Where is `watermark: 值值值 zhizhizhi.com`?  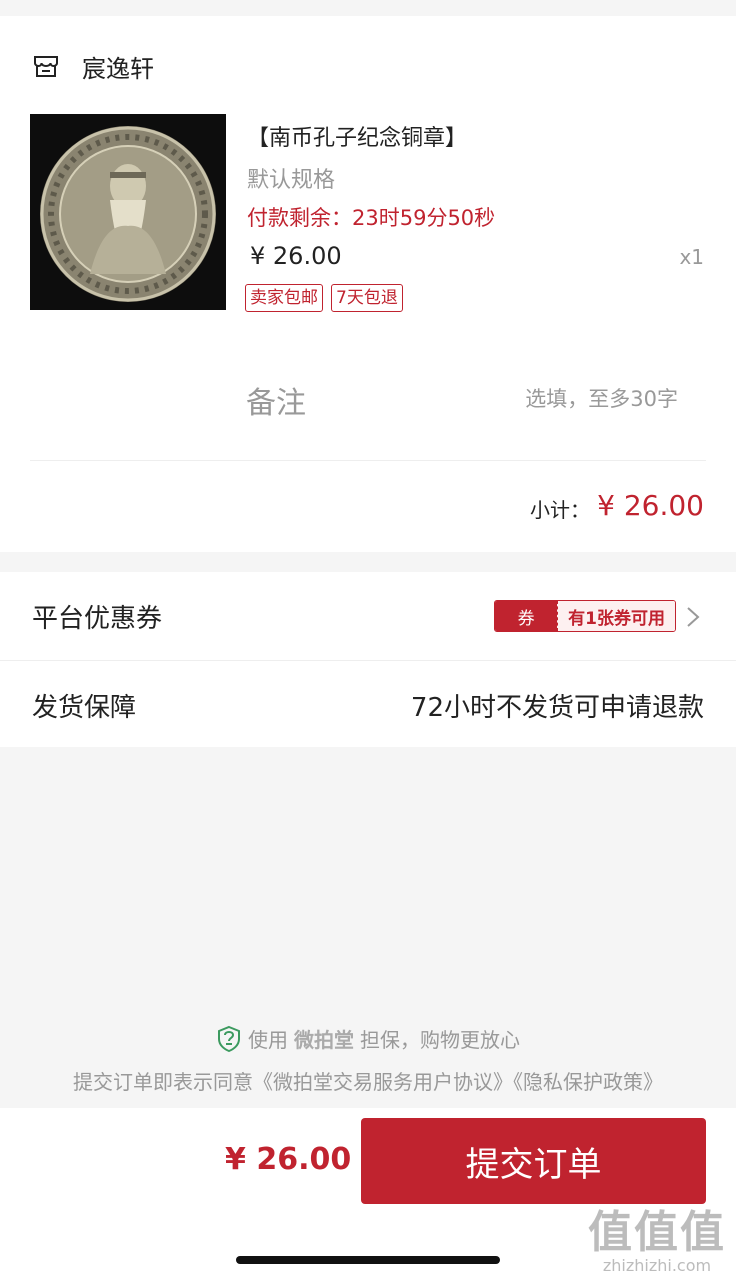
watermark: 值值值 zhizhizhi.com is located at coordinates (657, 1235).